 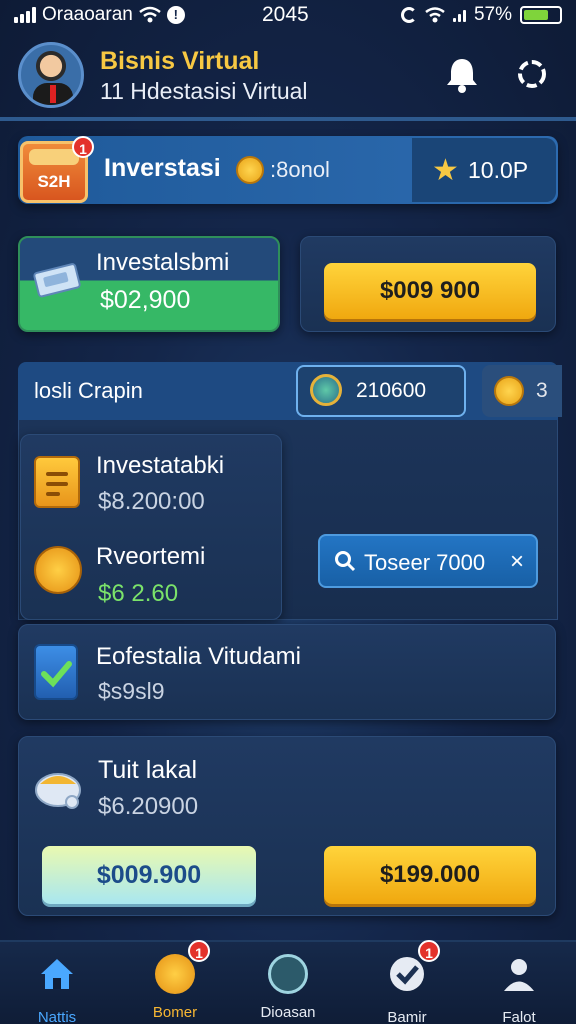 What do you see at coordinates (58, 791) in the screenshot?
I see `bowl-icon` at bounding box center [58, 791].